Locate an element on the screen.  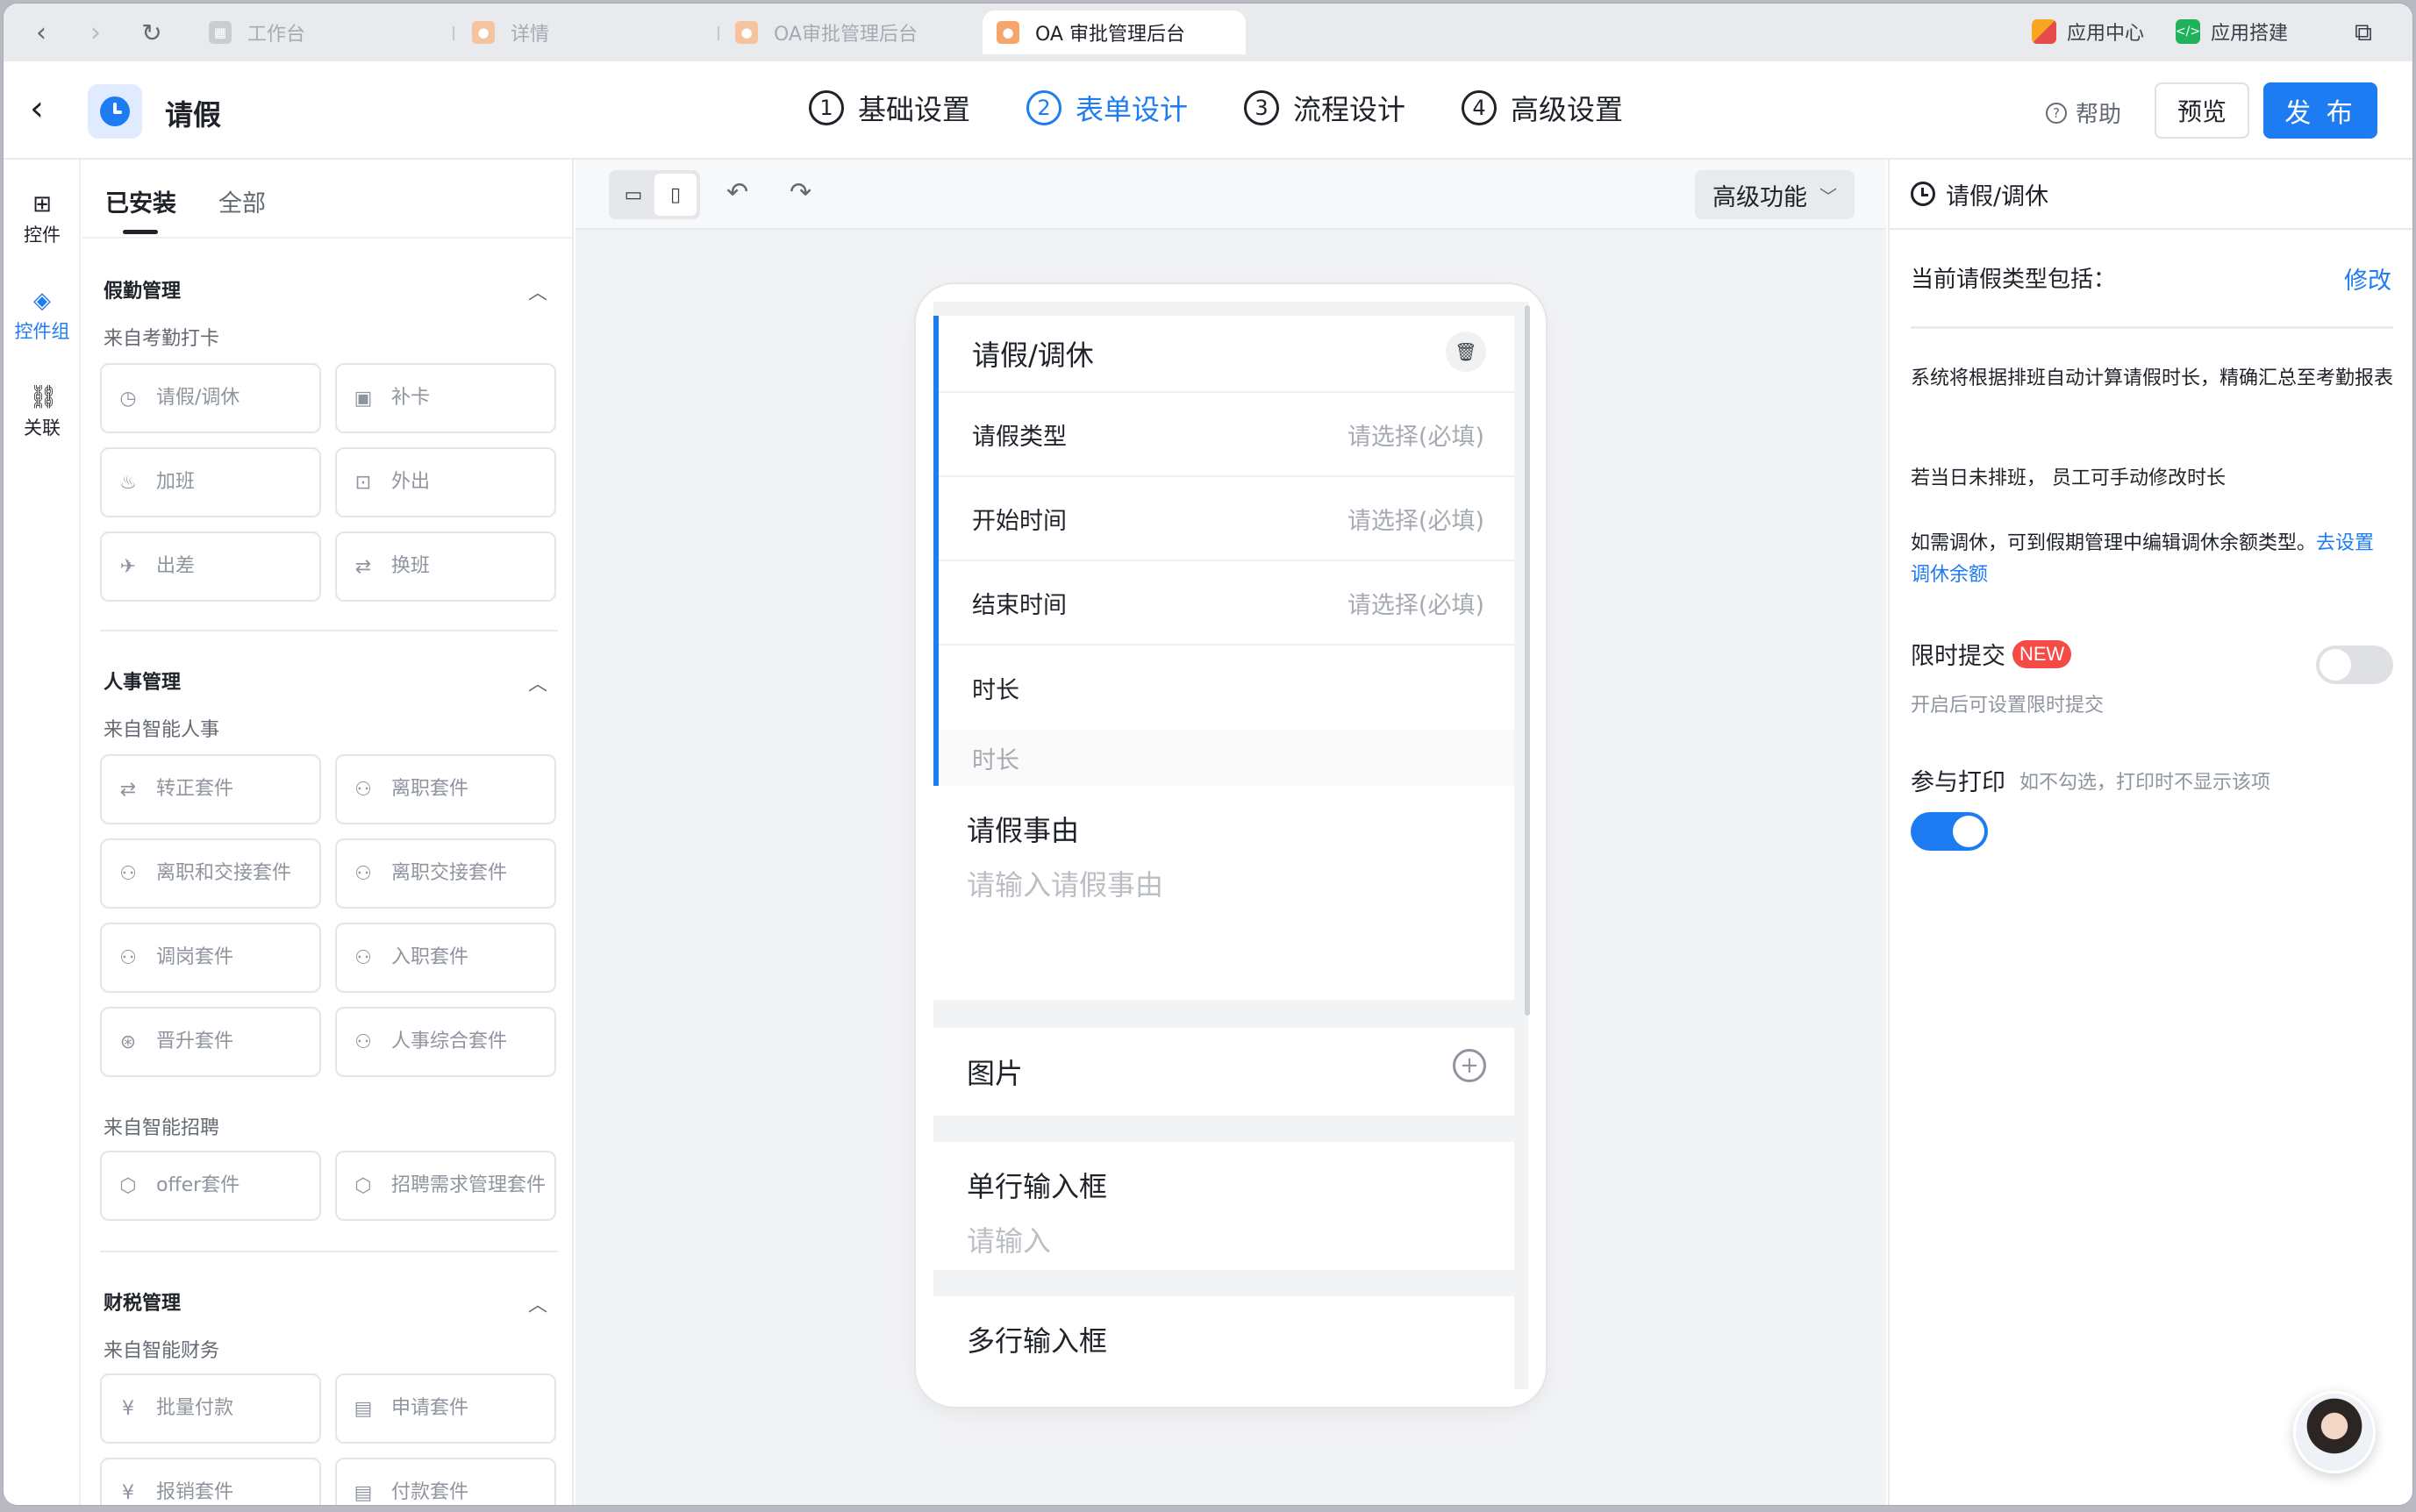
browser-tab-detail: ● 详情 is located at coordinates (585, 32).